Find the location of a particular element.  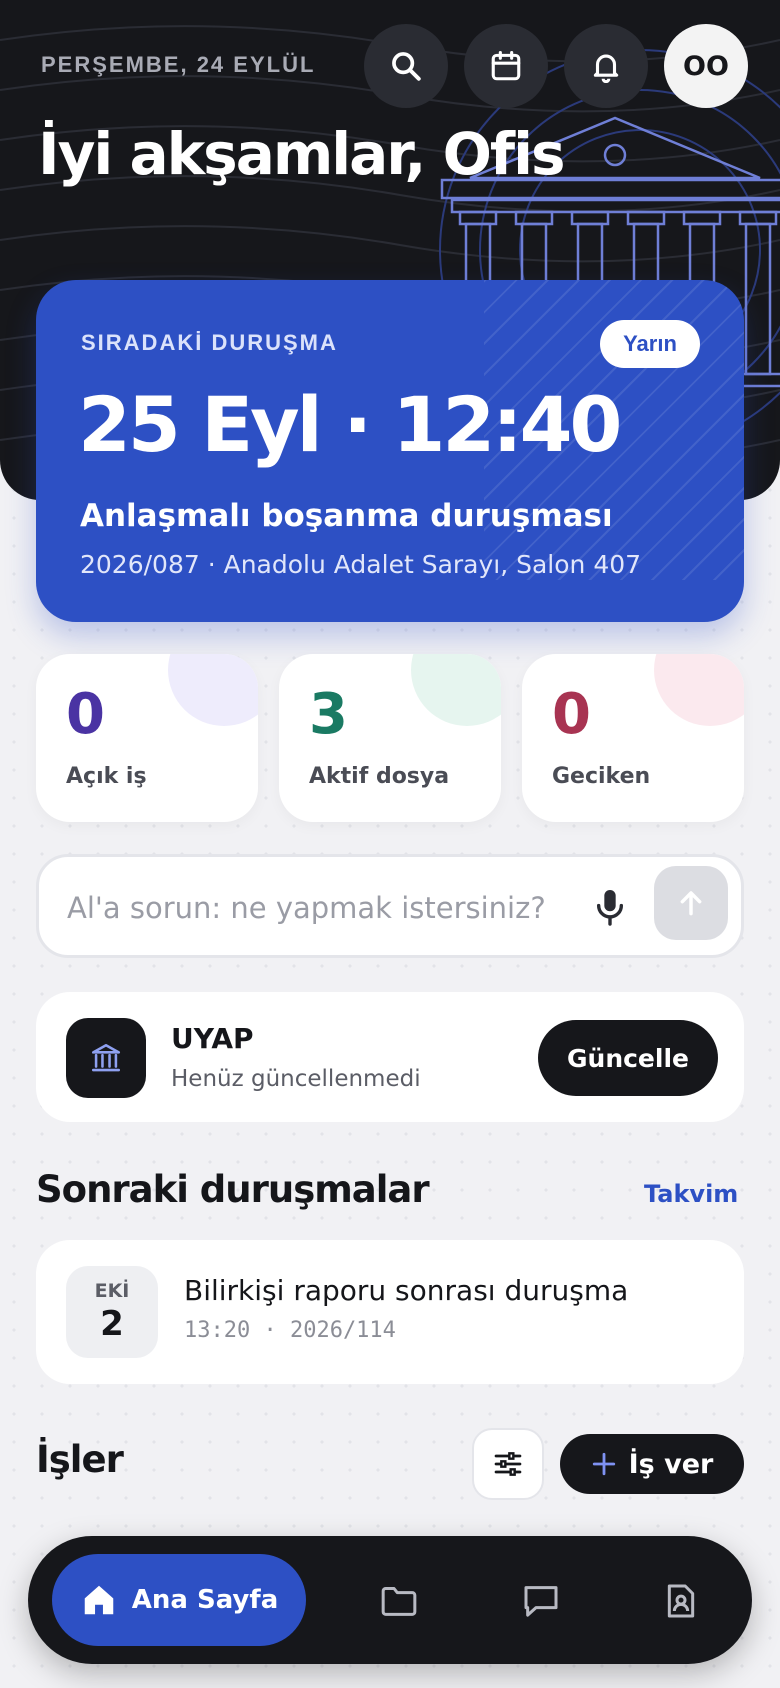

uyap-status: Henüz güncellenmedi is located at coordinates (296, 1079).